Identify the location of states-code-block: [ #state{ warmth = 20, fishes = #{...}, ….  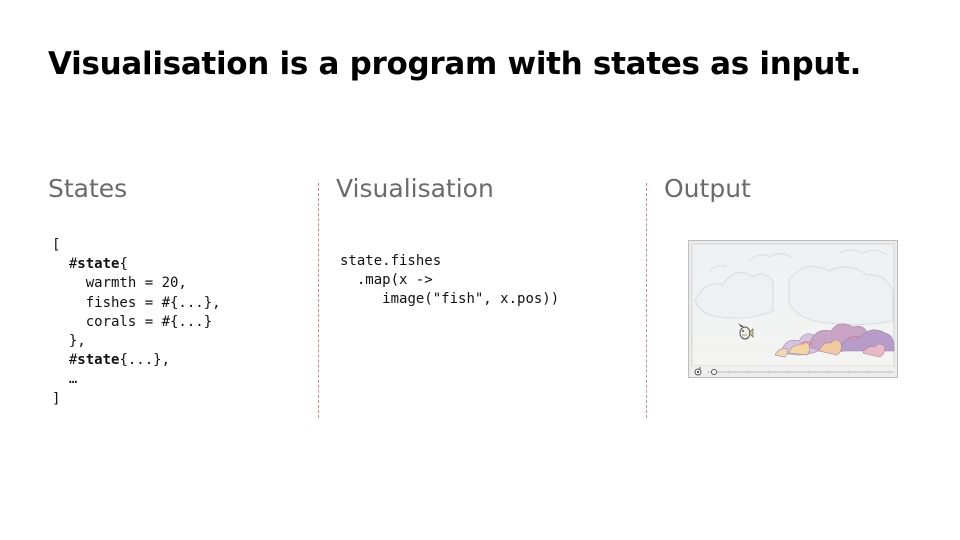
(136, 322).